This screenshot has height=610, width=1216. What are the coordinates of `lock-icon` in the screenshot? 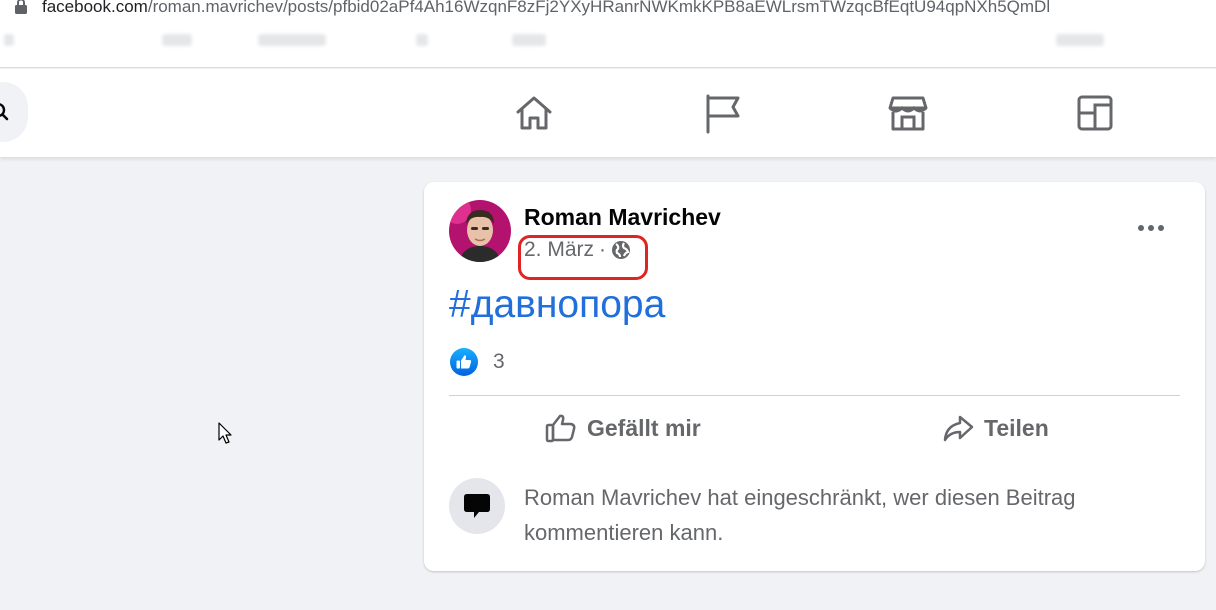 It's located at (21, 7).